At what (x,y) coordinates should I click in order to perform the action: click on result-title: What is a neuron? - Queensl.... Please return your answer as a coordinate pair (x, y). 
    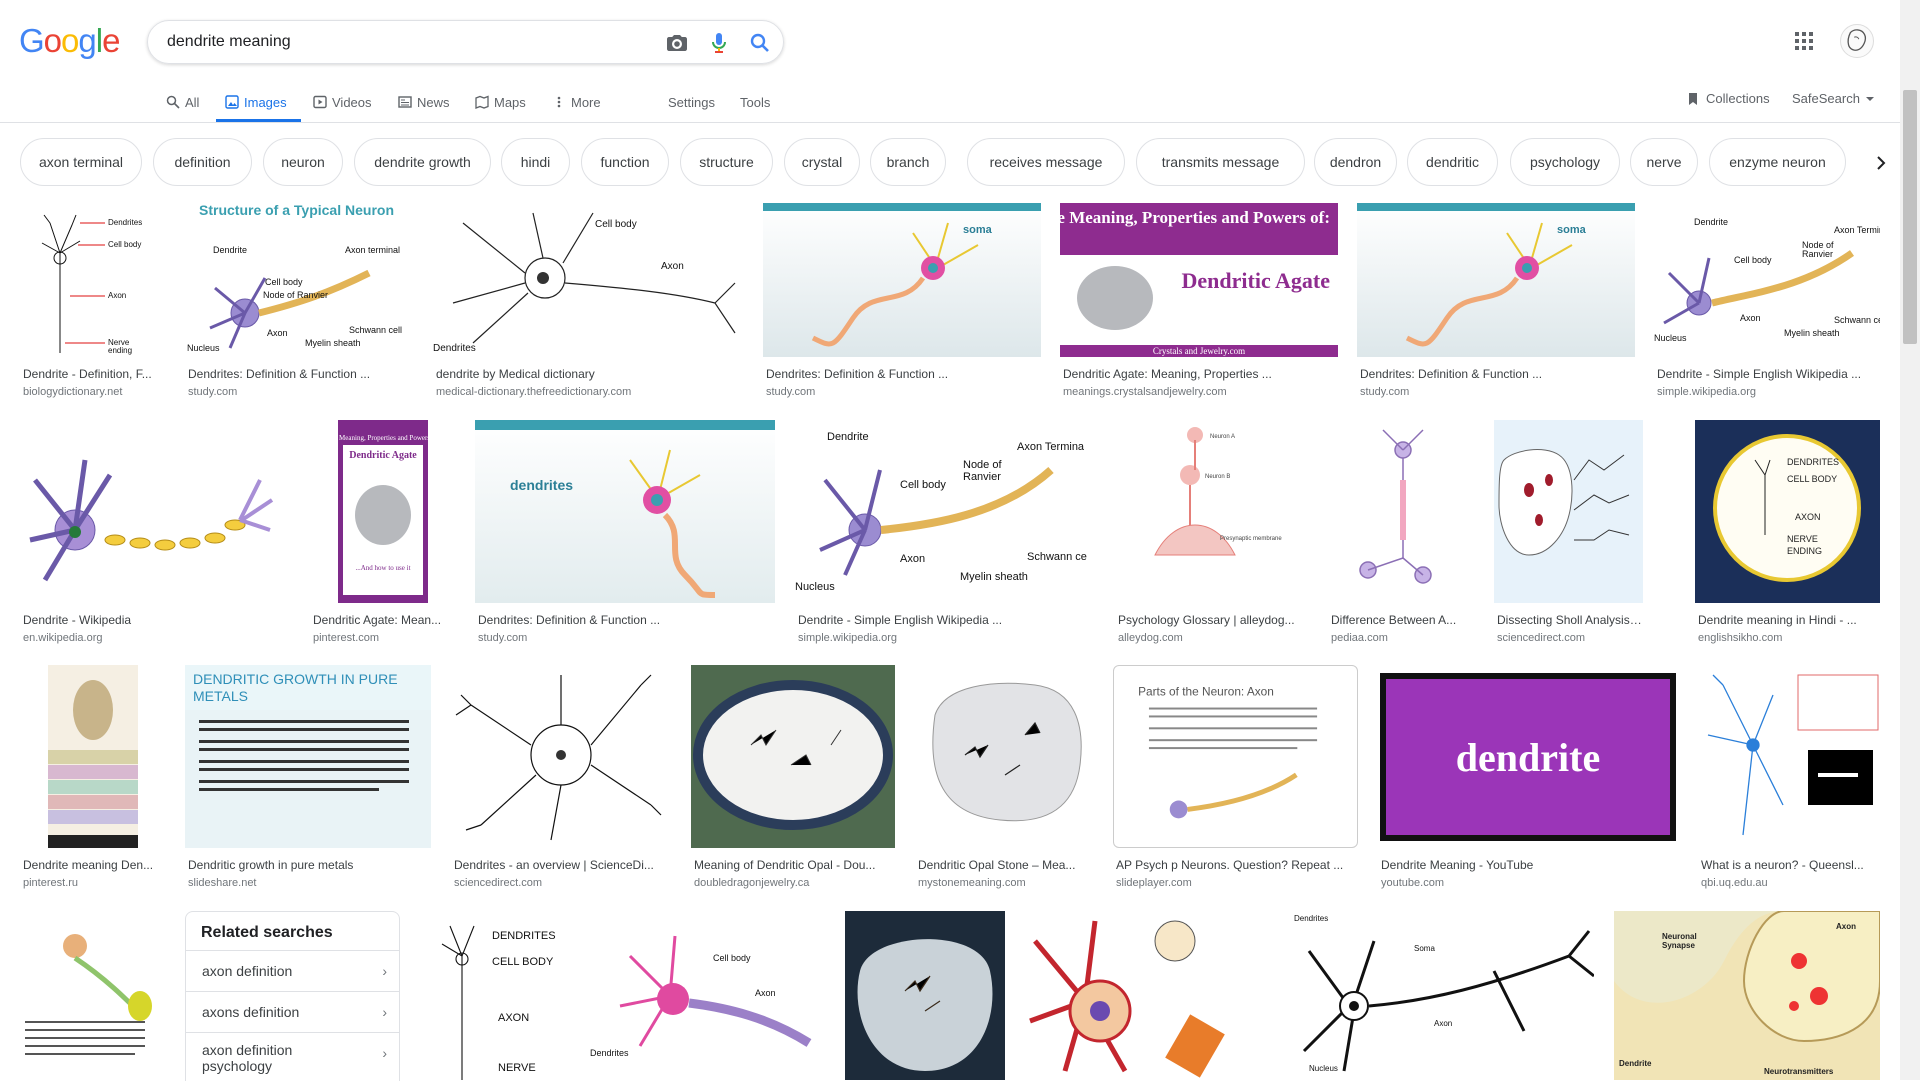
    Looking at the image, I should click on (1790, 865).